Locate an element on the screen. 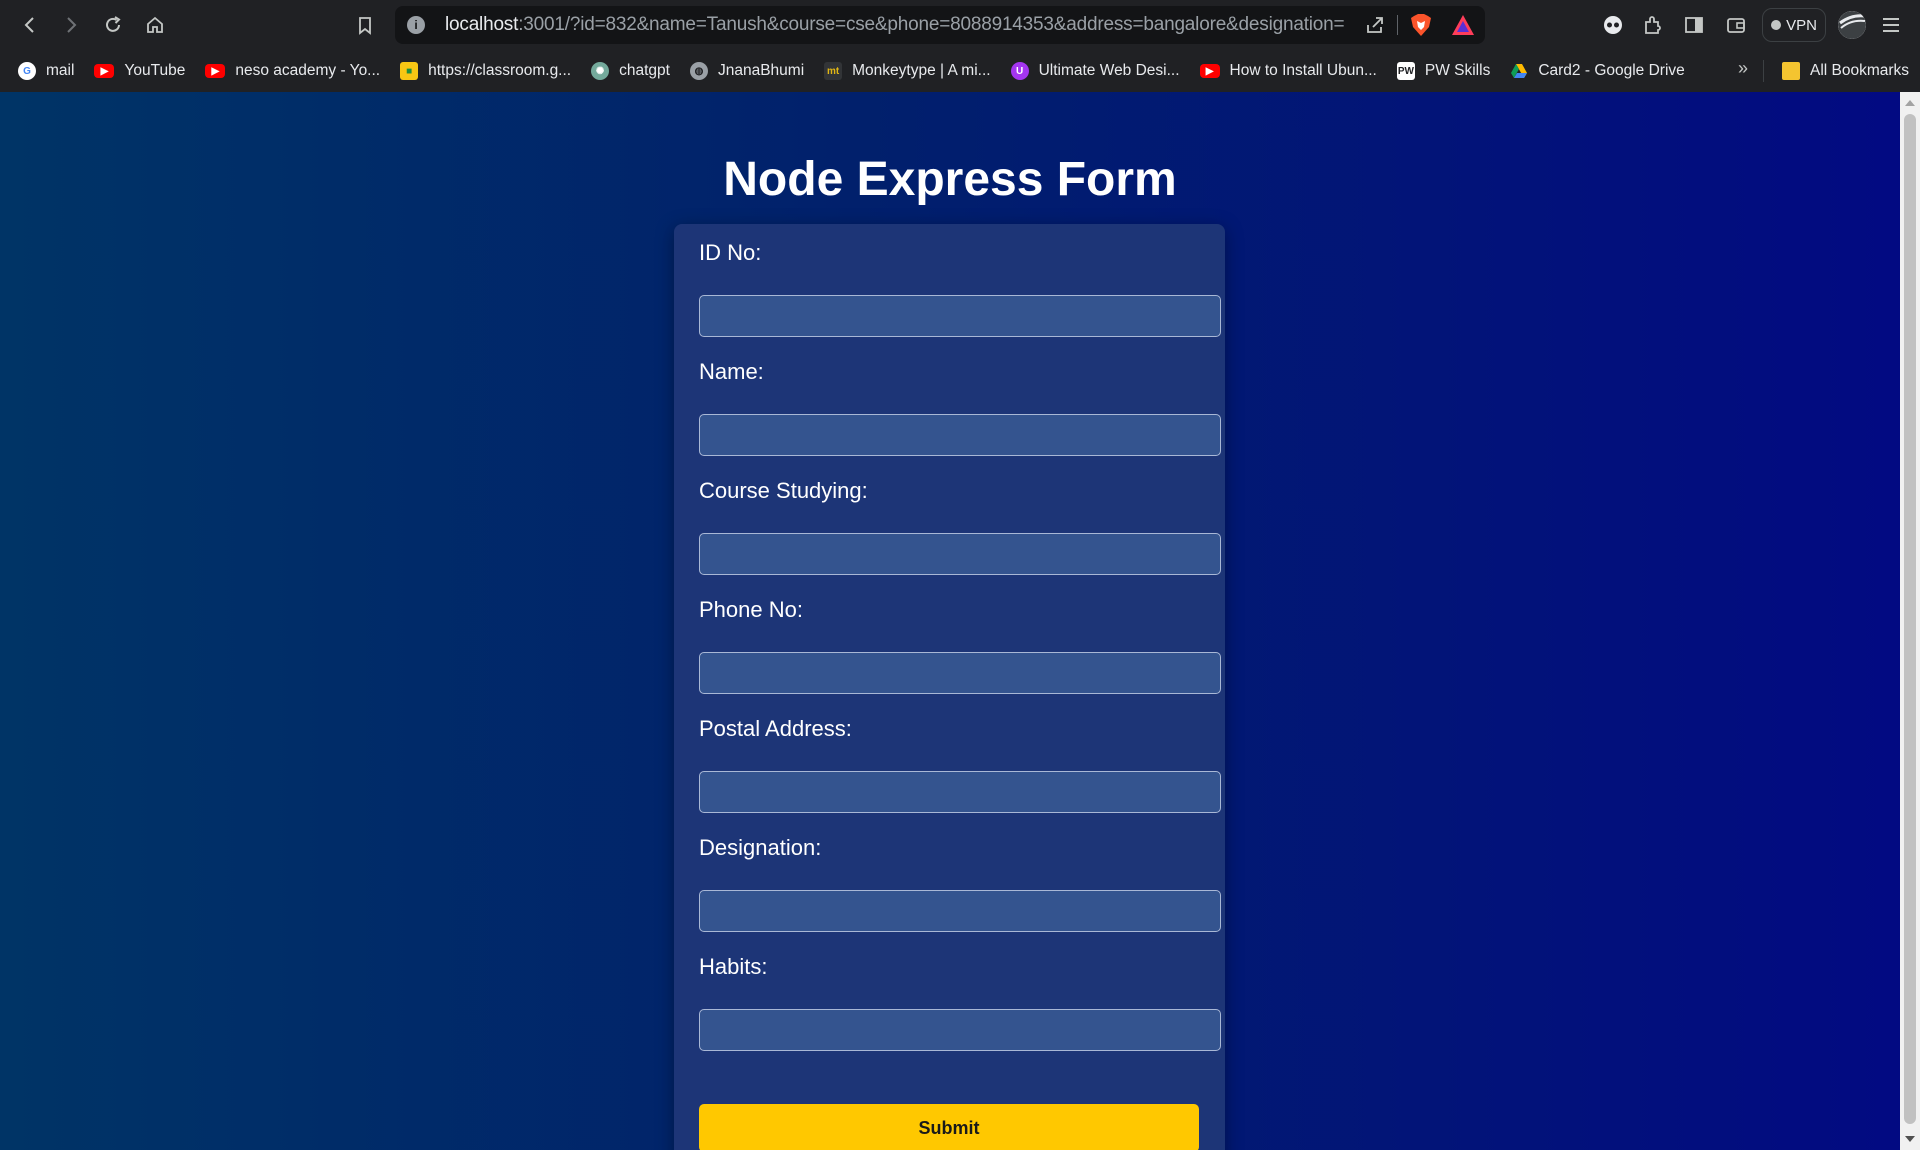 Image resolution: width=1920 pixels, height=1150 pixels. bookmark-pw-skills: PW PW Skills is located at coordinates (1443, 71).